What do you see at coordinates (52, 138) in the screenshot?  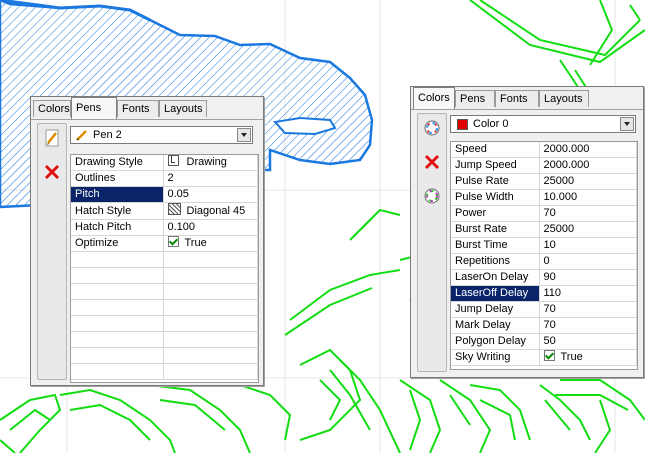 I see `pencil-icon` at bounding box center [52, 138].